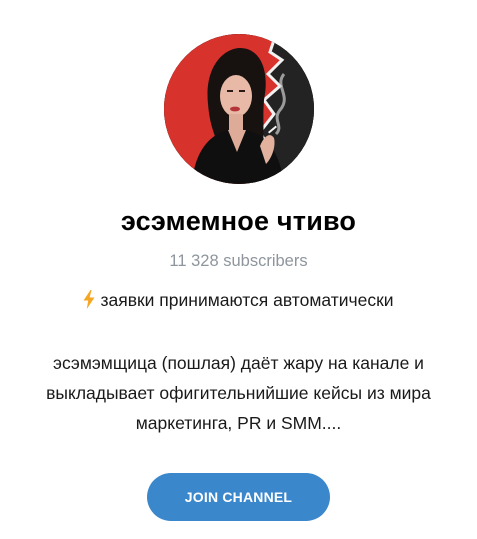  I want to click on join-channel-button: JOIN CHANNEL, so click(238, 497).